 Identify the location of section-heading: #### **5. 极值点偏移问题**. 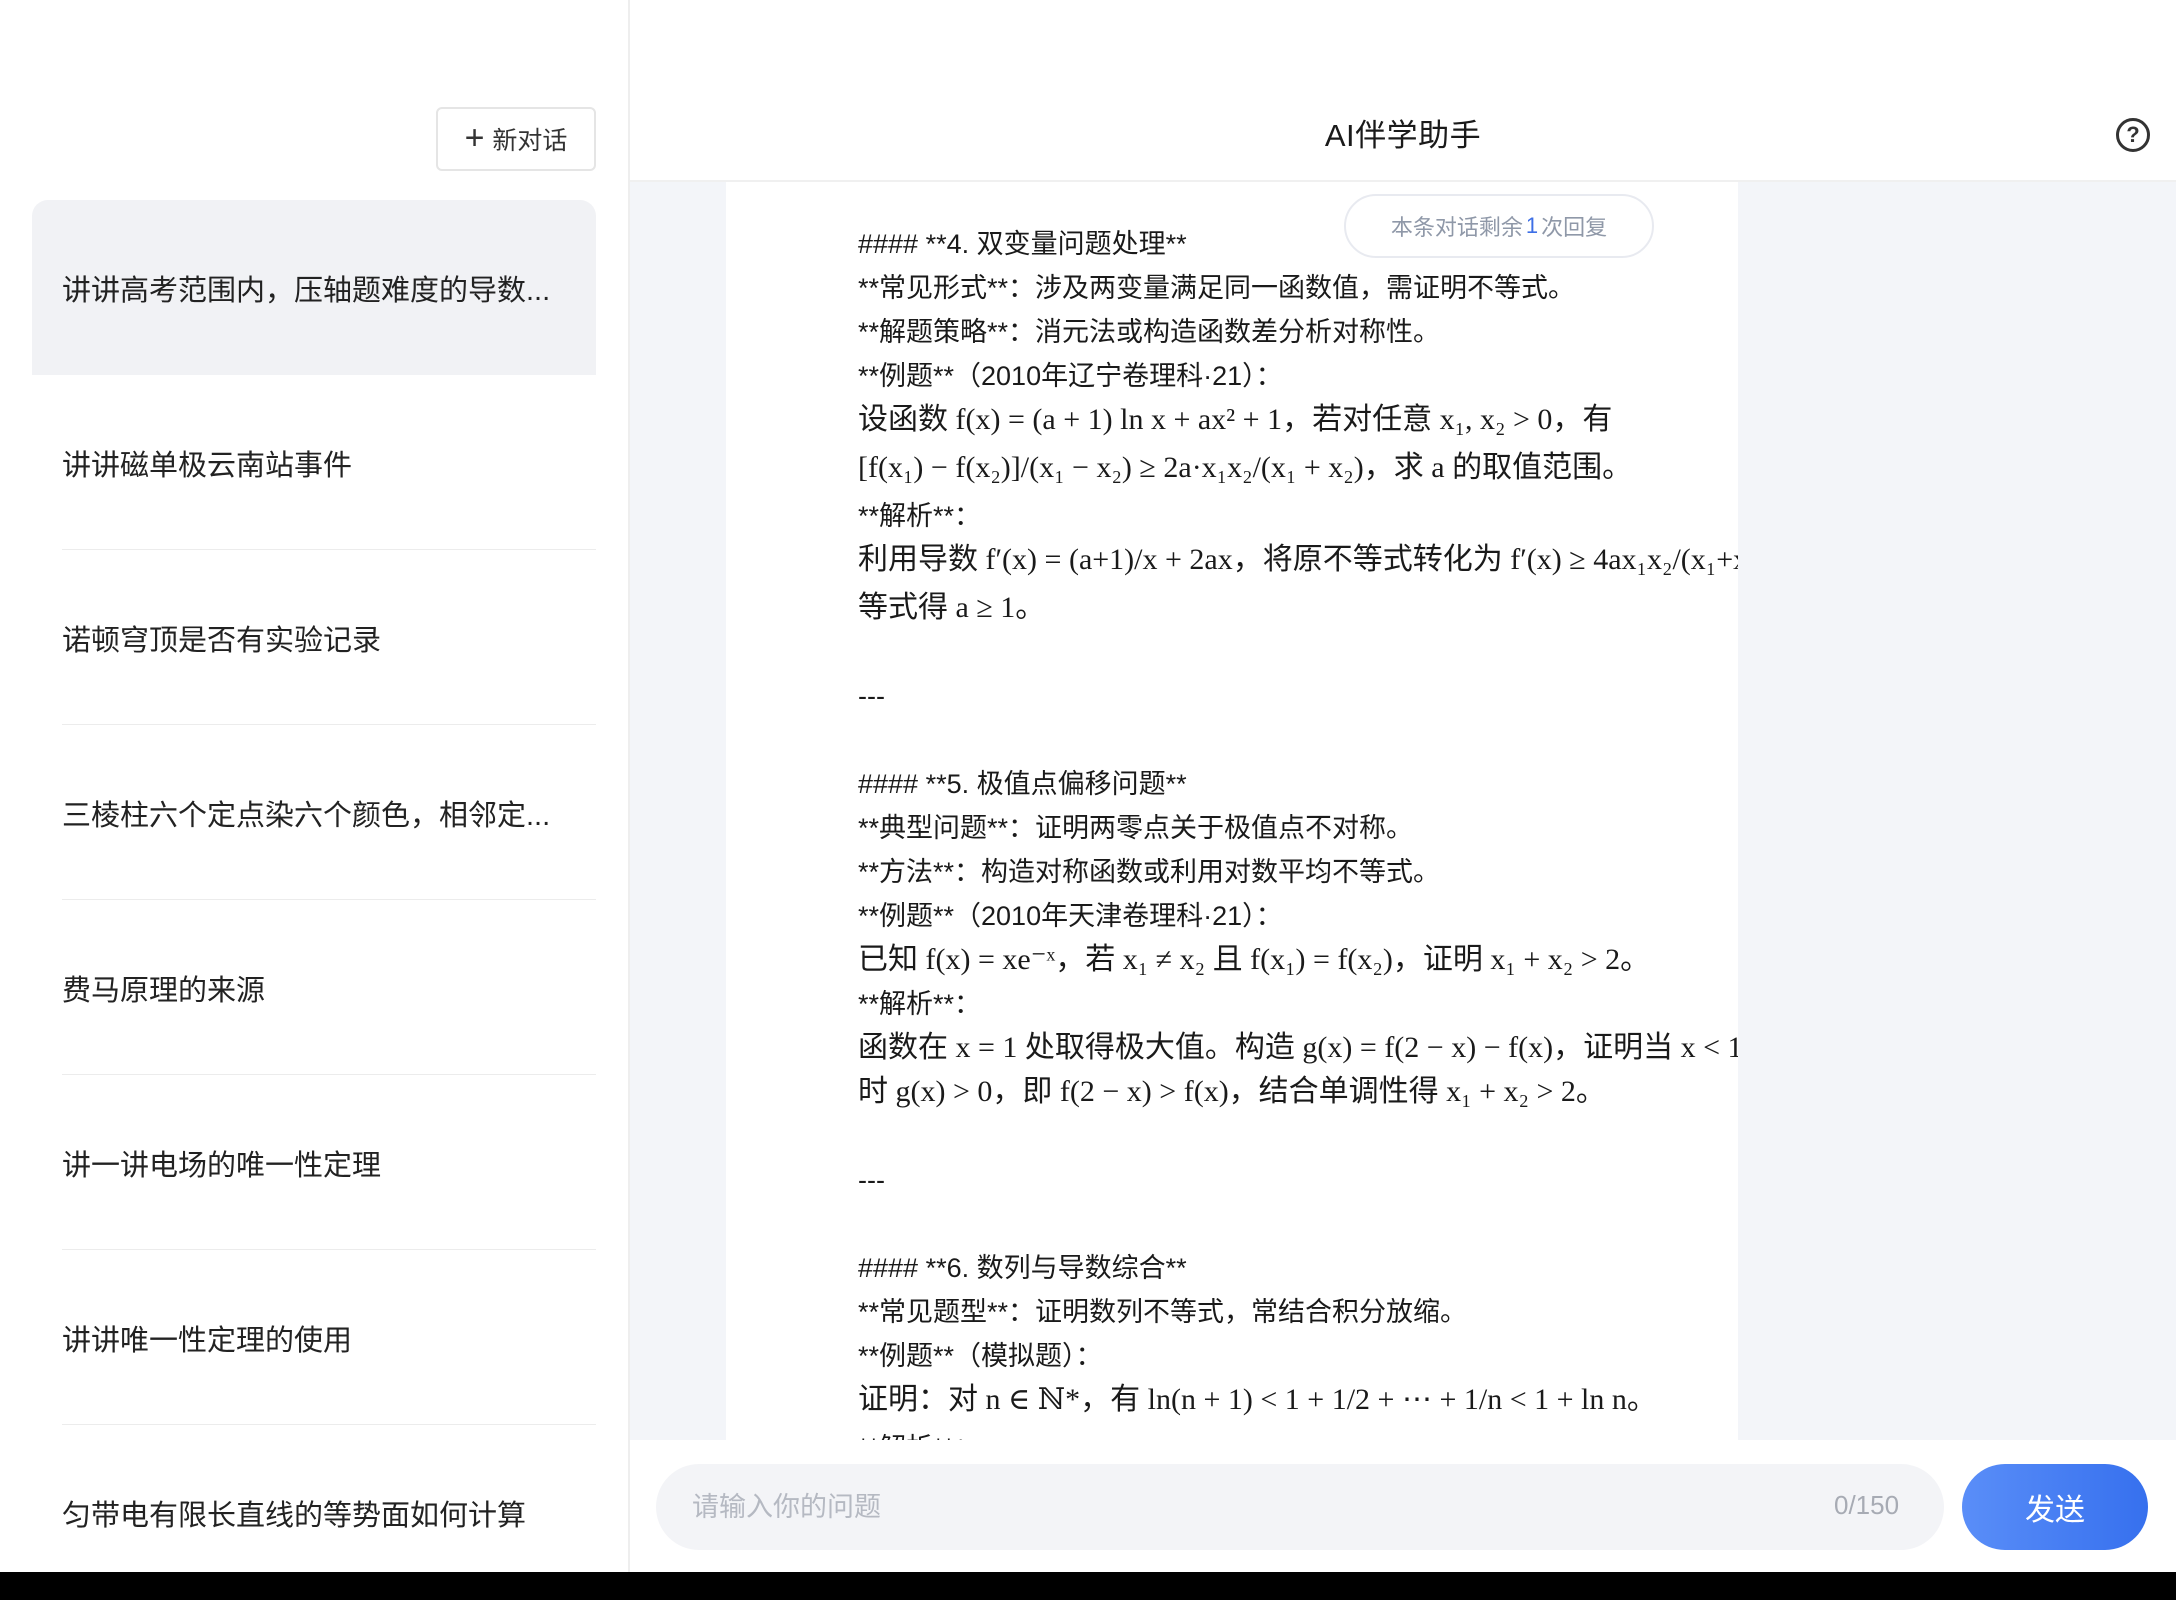
(1022, 784).